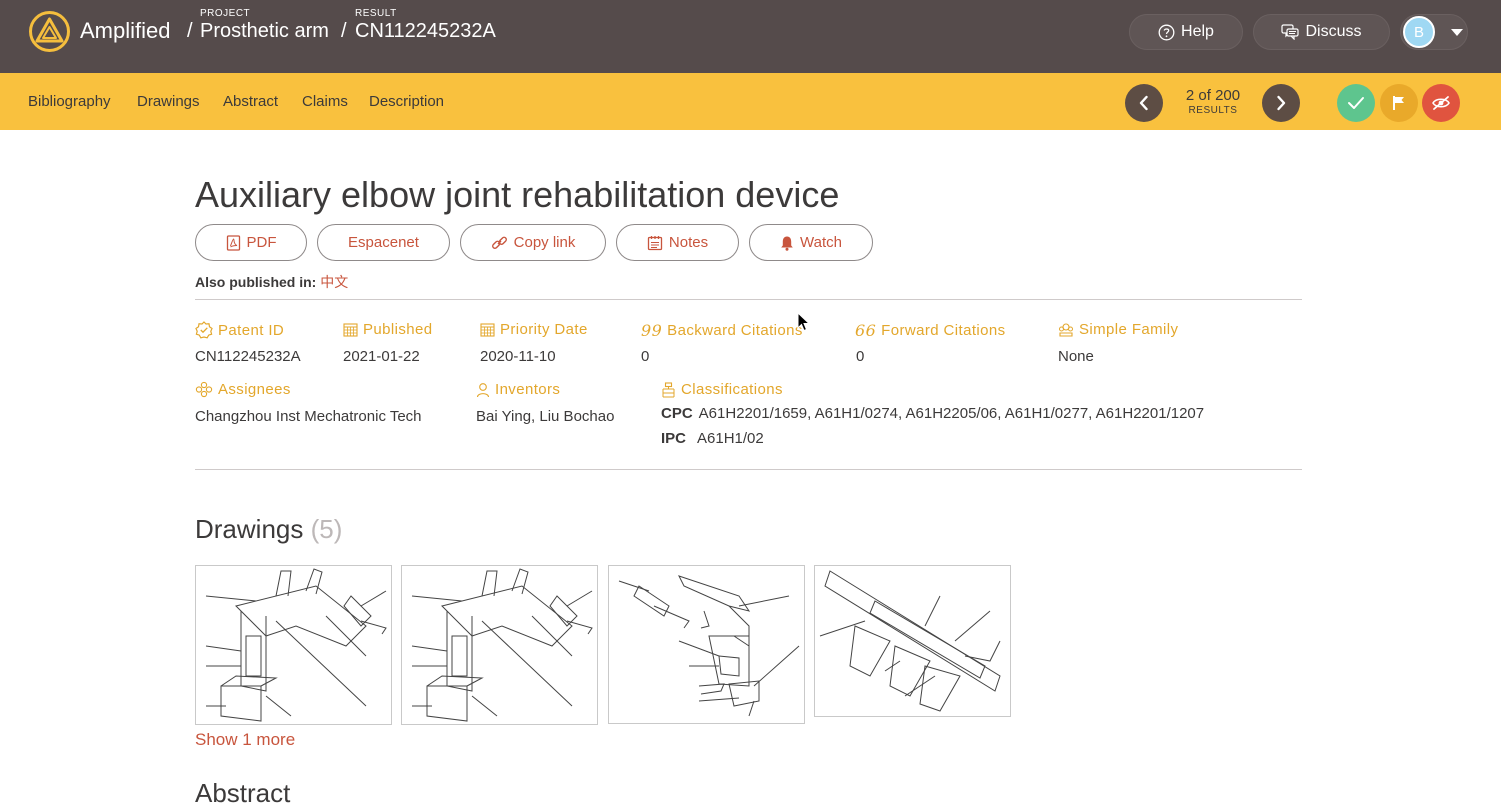  I want to click on pdf-file-icon, so click(233, 242).